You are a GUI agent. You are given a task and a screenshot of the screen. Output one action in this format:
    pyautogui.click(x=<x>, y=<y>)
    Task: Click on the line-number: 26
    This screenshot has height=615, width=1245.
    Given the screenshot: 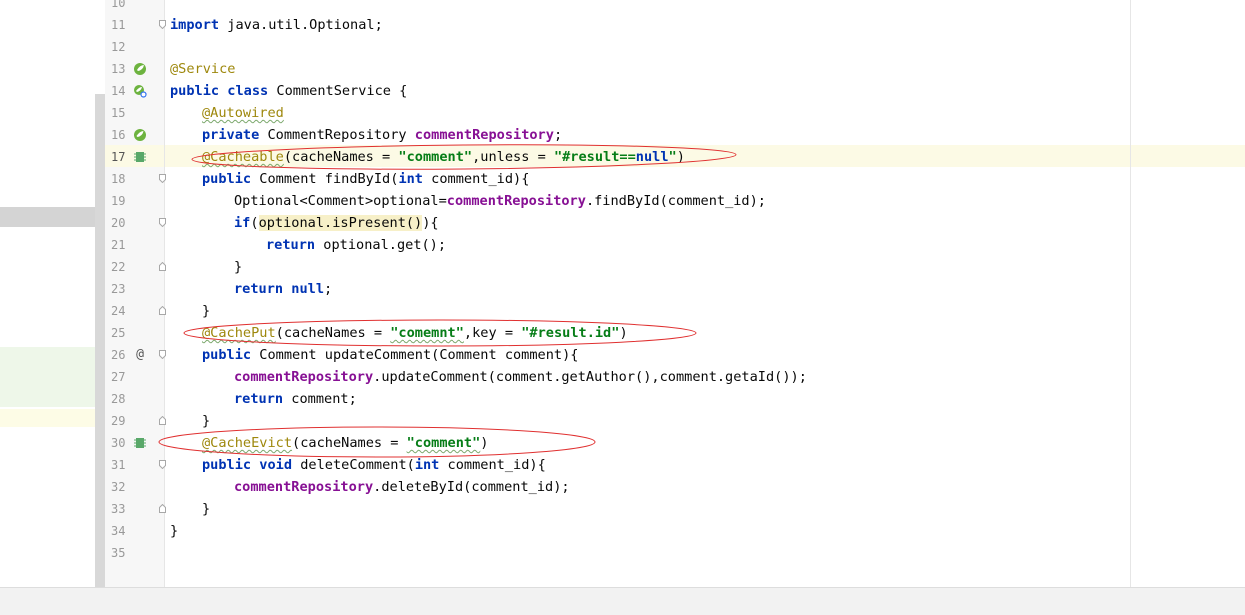 What is the action you would take?
    pyautogui.click(x=118, y=355)
    